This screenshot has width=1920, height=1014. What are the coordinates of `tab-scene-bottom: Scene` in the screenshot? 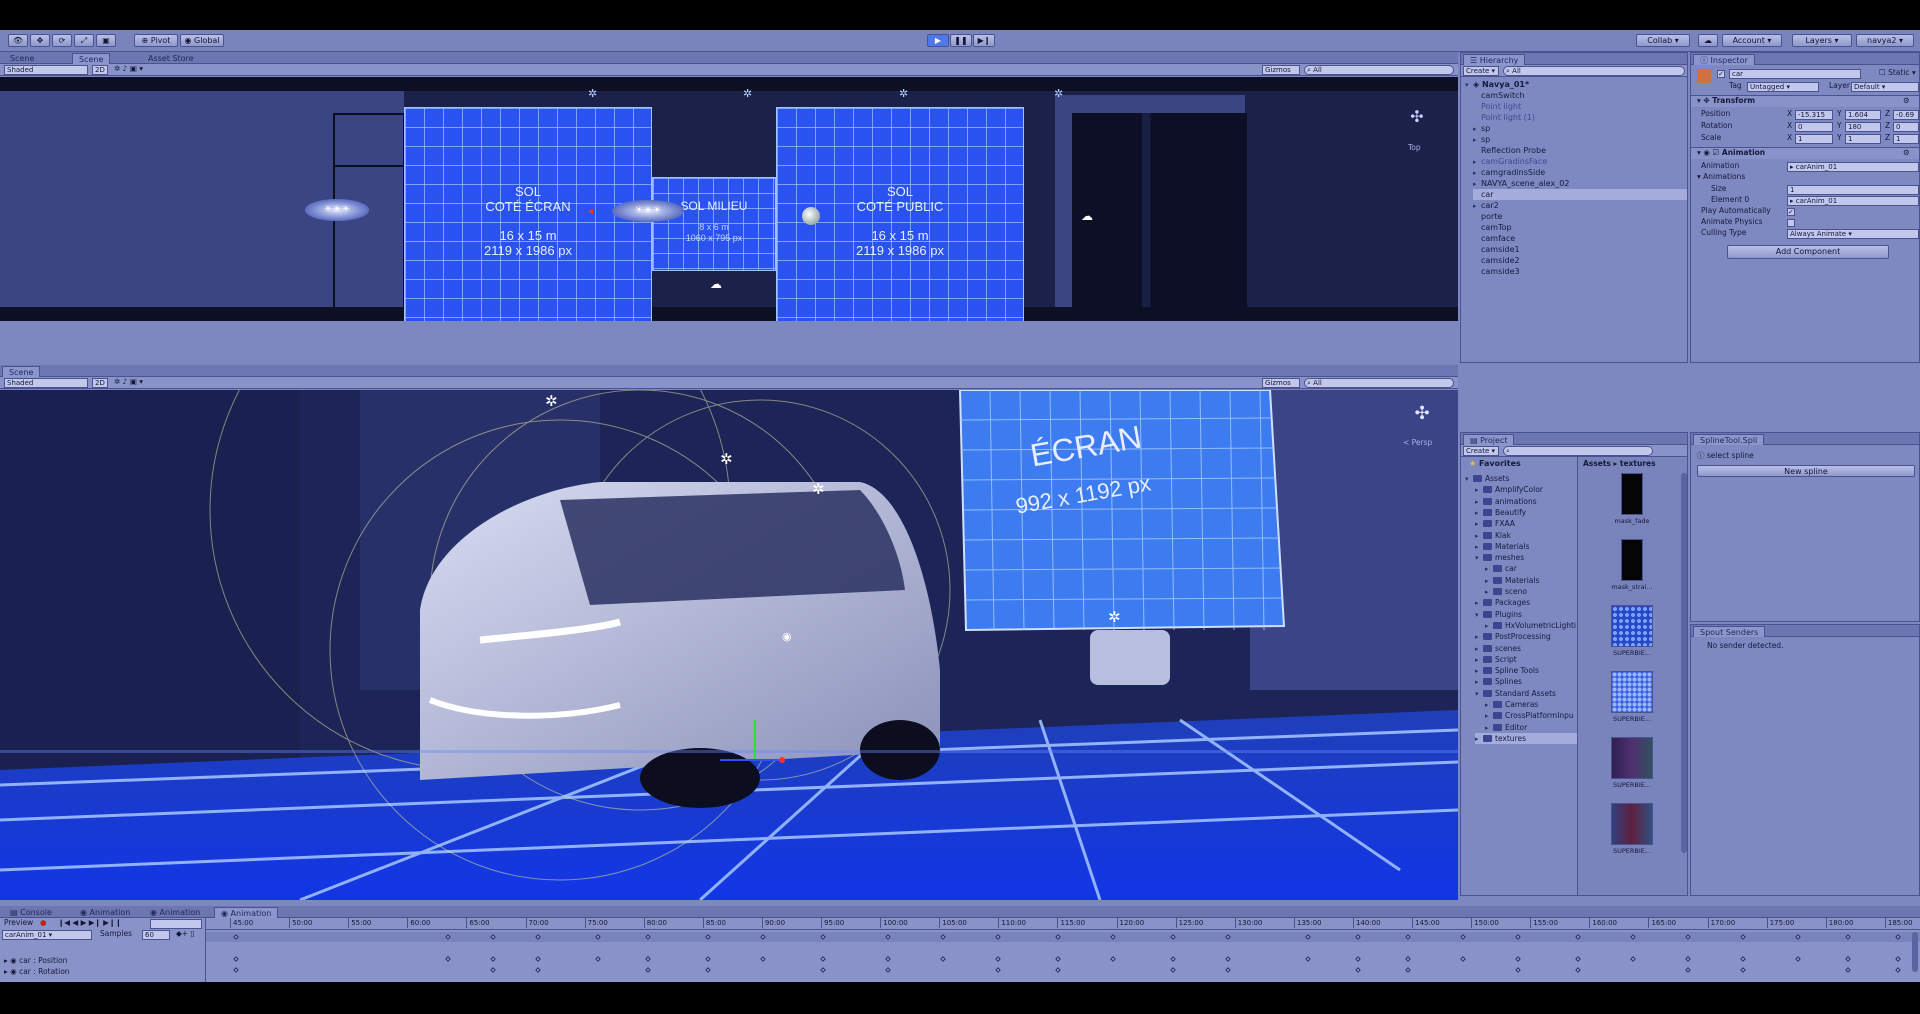 It's located at (21, 371).